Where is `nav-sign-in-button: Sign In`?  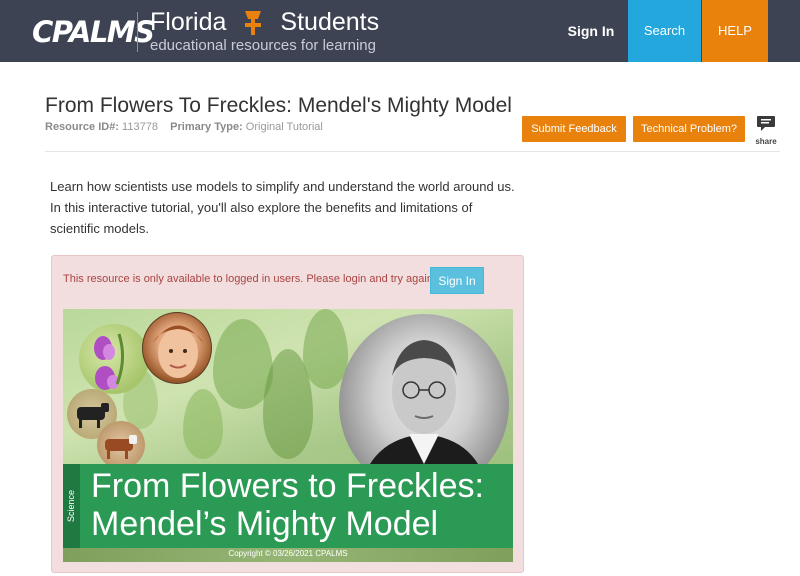 nav-sign-in-button: Sign In is located at coordinates (591, 31).